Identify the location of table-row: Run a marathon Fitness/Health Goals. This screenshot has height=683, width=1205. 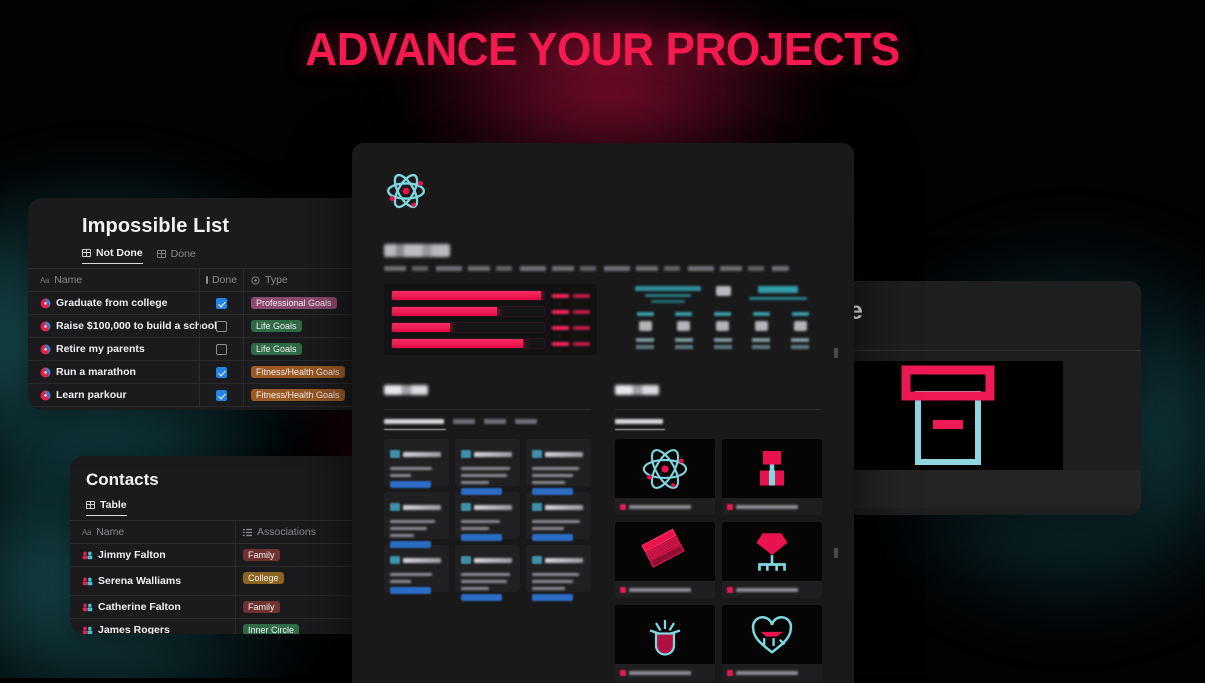
(200, 372).